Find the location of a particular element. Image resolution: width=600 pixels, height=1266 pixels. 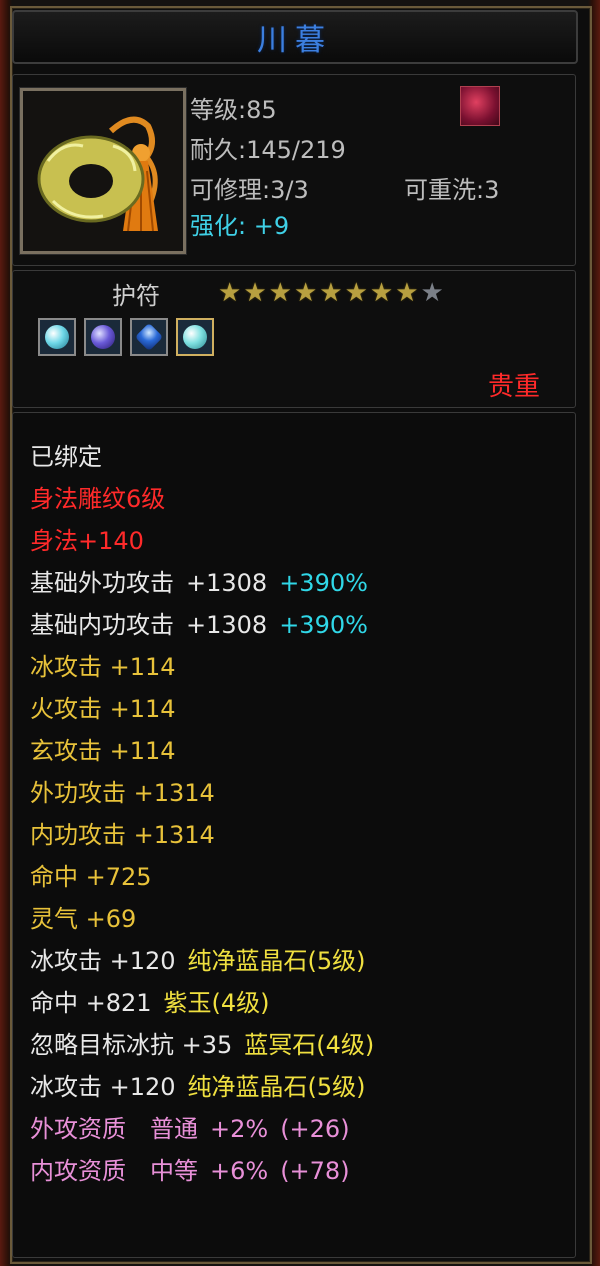

aptitude-grade: 中等 is located at coordinates (174, 1171).